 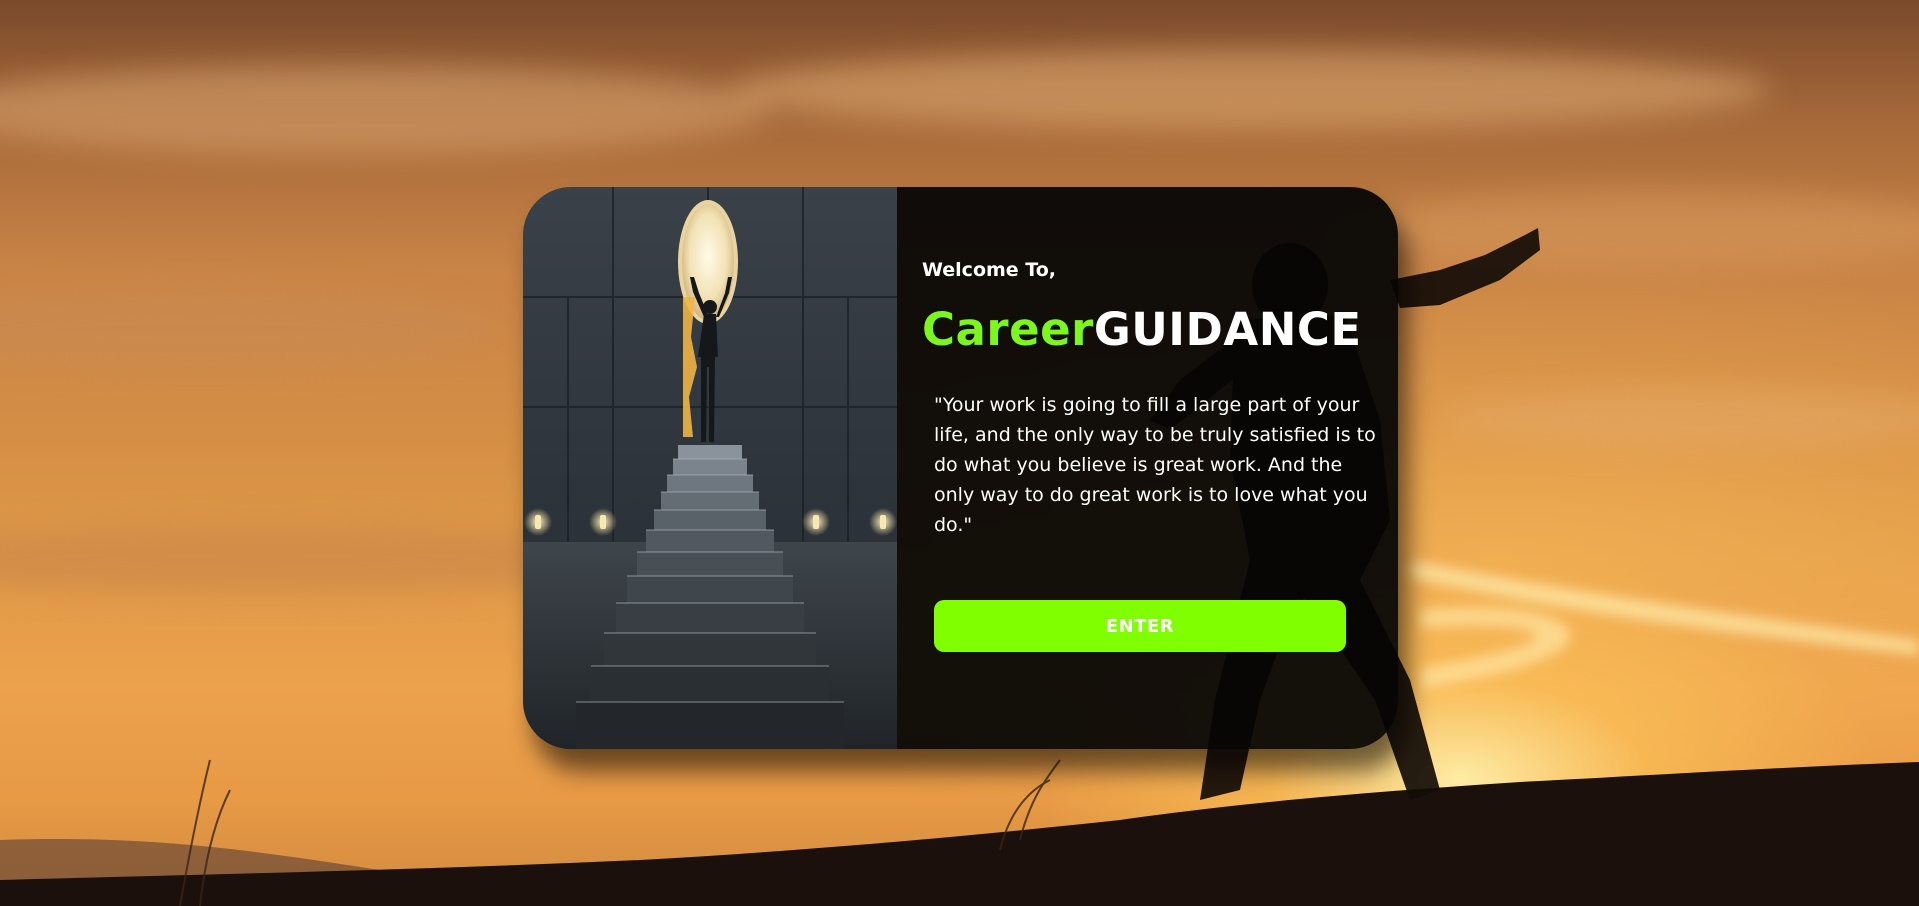 What do you see at coordinates (1227, 329) in the screenshot?
I see `brand-main-text: GUIDANCE` at bounding box center [1227, 329].